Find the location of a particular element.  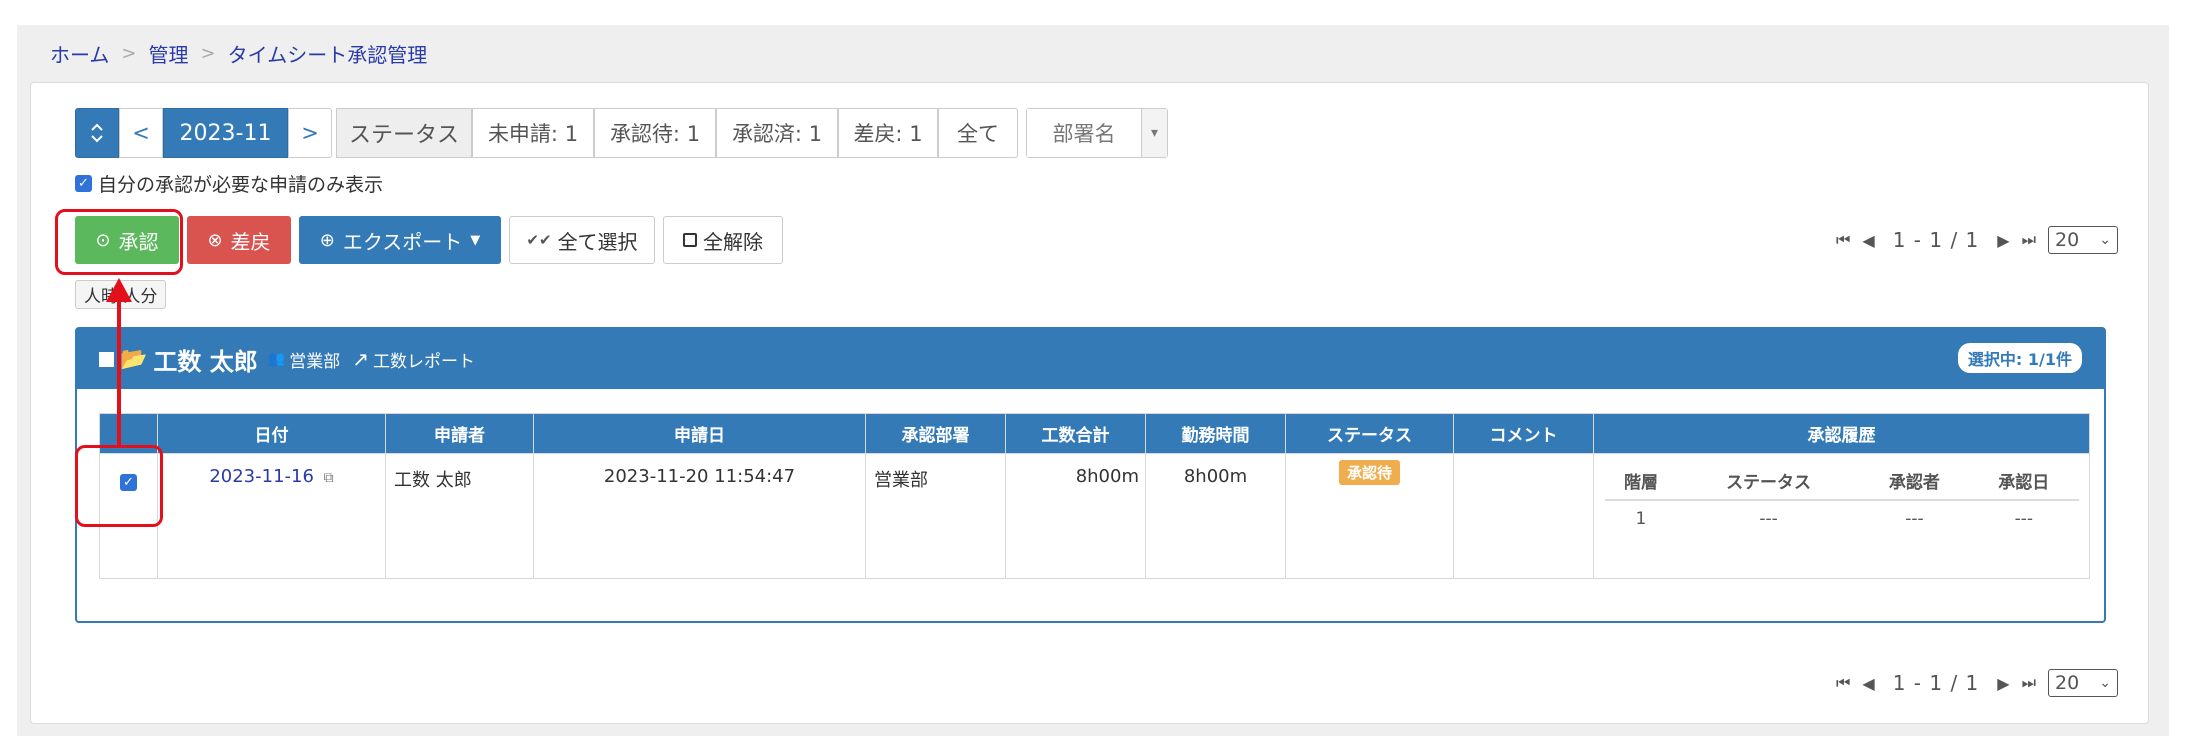

double-check-icon: ✔✔ is located at coordinates (539, 240).